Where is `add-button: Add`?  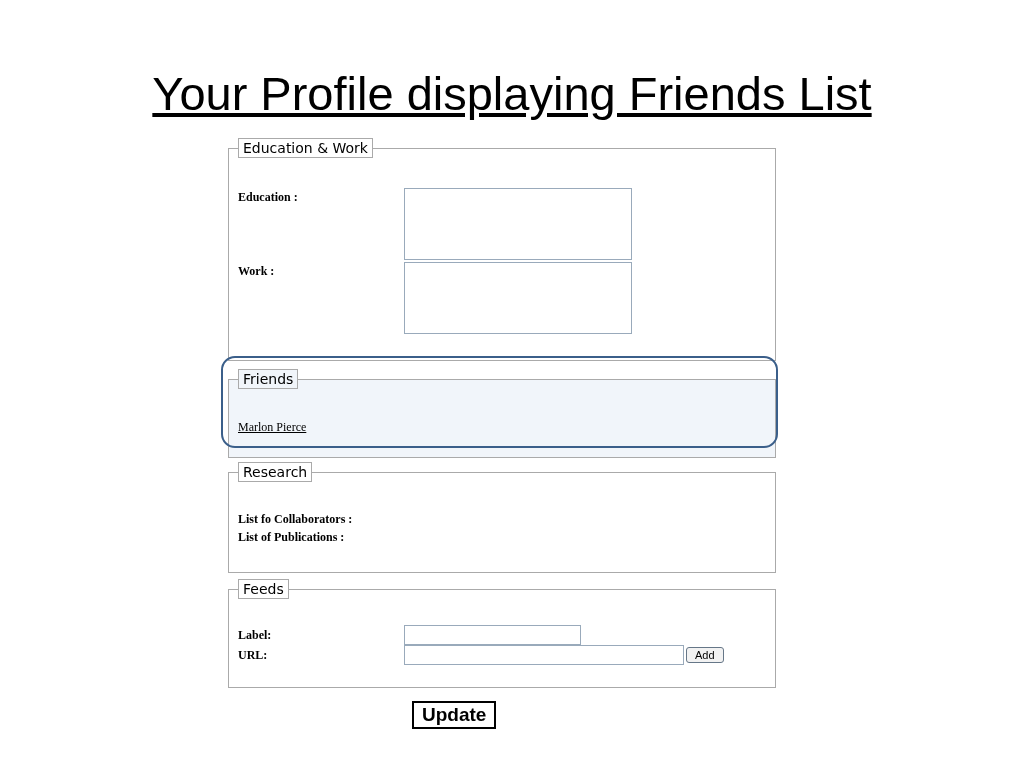
add-button: Add is located at coordinates (705, 655).